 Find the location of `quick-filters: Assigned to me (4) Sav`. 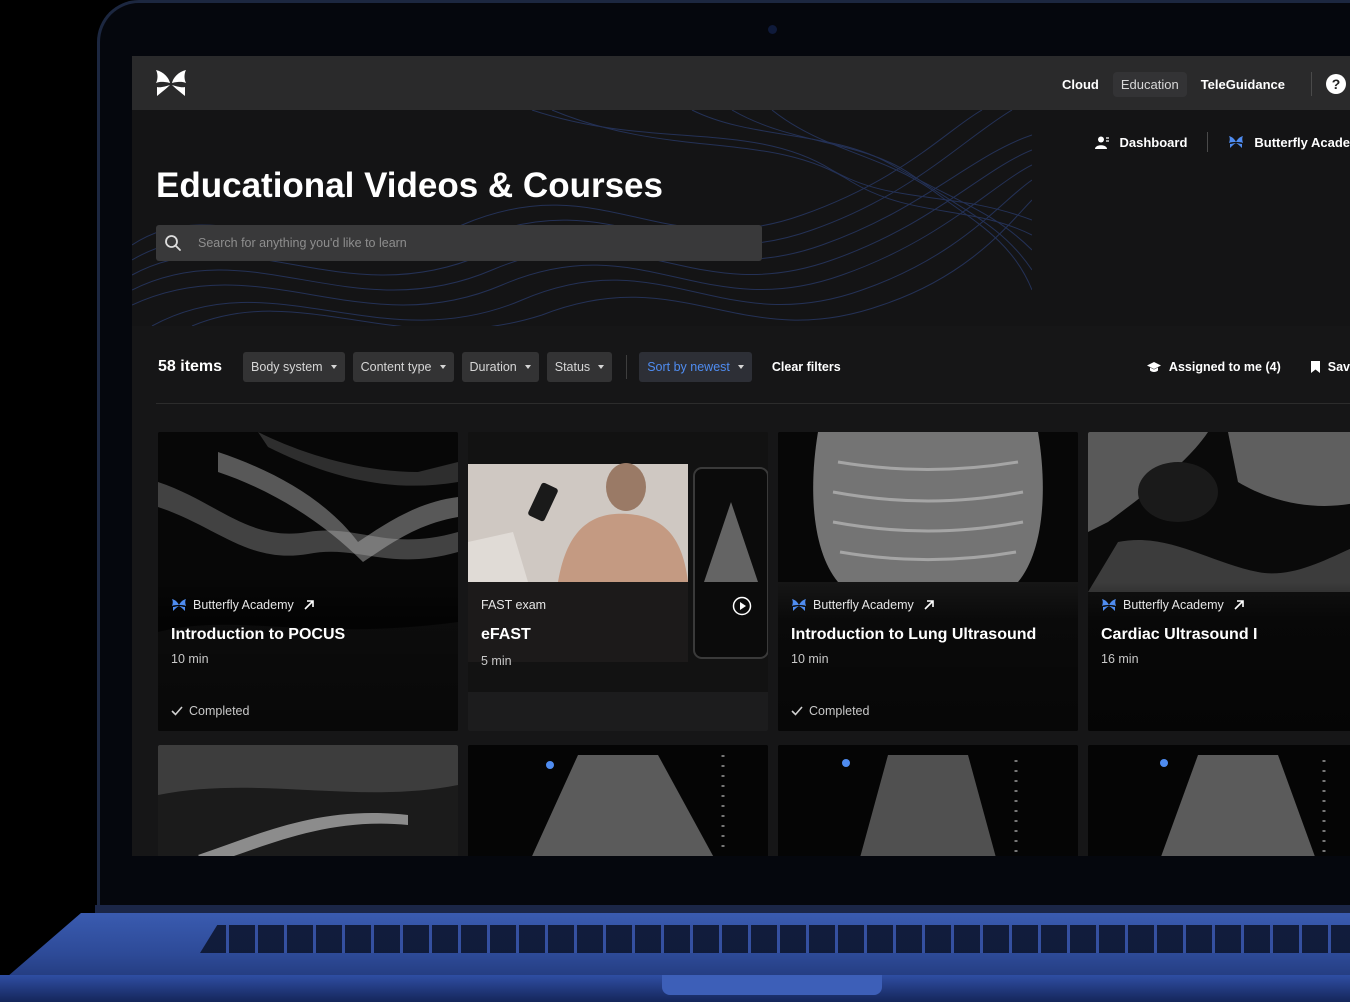

quick-filters: Assigned to me (4) Sav is located at coordinates (1248, 367).